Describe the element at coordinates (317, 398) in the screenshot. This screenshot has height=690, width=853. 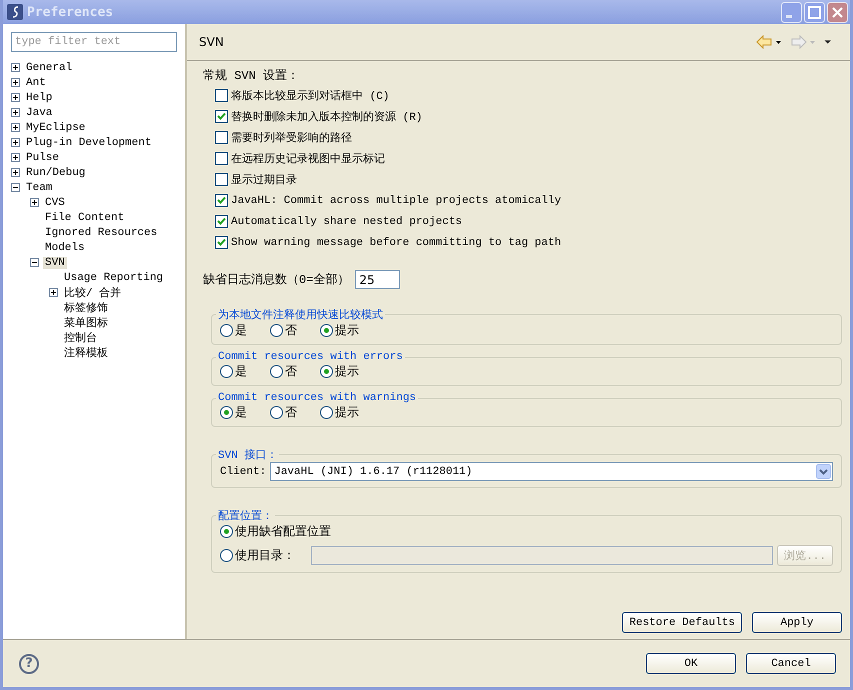
I see `group-title: Commit resources with warnings` at that location.